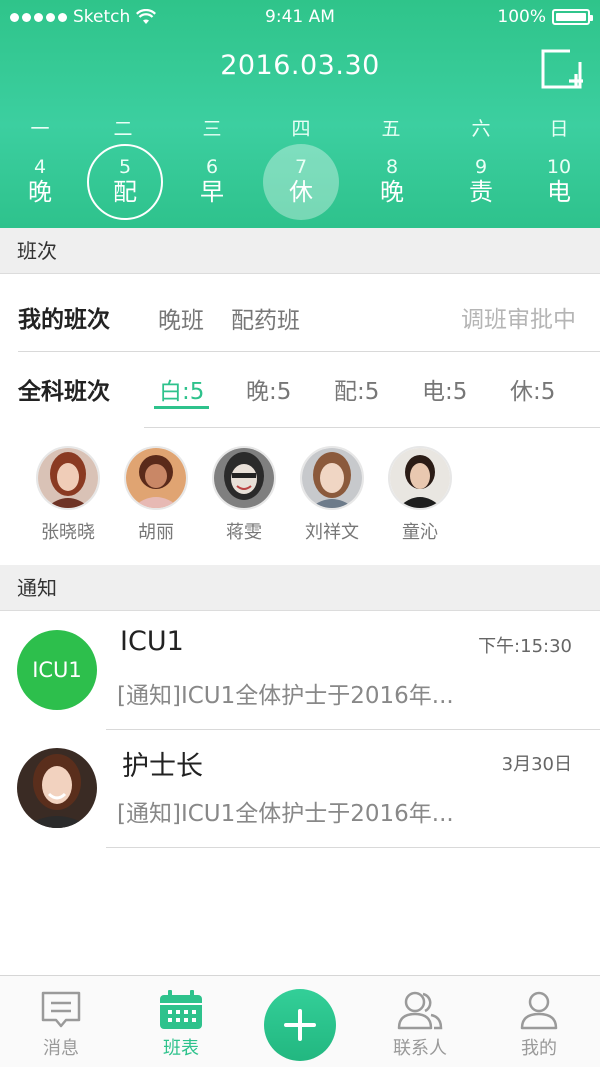 This screenshot has width=600, height=1067. Describe the element at coordinates (61, 1009) in the screenshot. I see `message-icon` at that location.